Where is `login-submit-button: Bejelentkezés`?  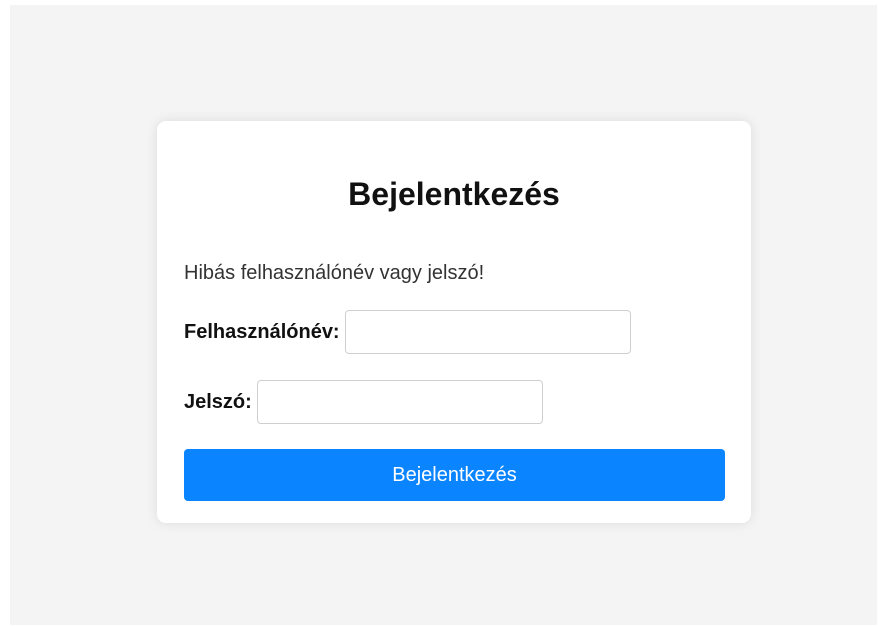 login-submit-button: Bejelentkezés is located at coordinates (454, 475).